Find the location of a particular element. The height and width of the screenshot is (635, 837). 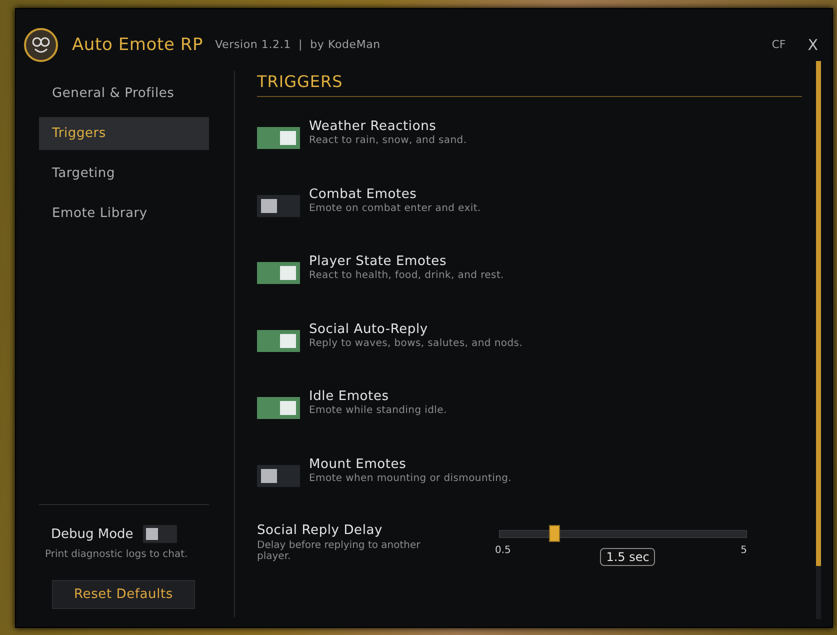

trigger-description: React to health, food, drink, and rest. is located at coordinates (406, 276).